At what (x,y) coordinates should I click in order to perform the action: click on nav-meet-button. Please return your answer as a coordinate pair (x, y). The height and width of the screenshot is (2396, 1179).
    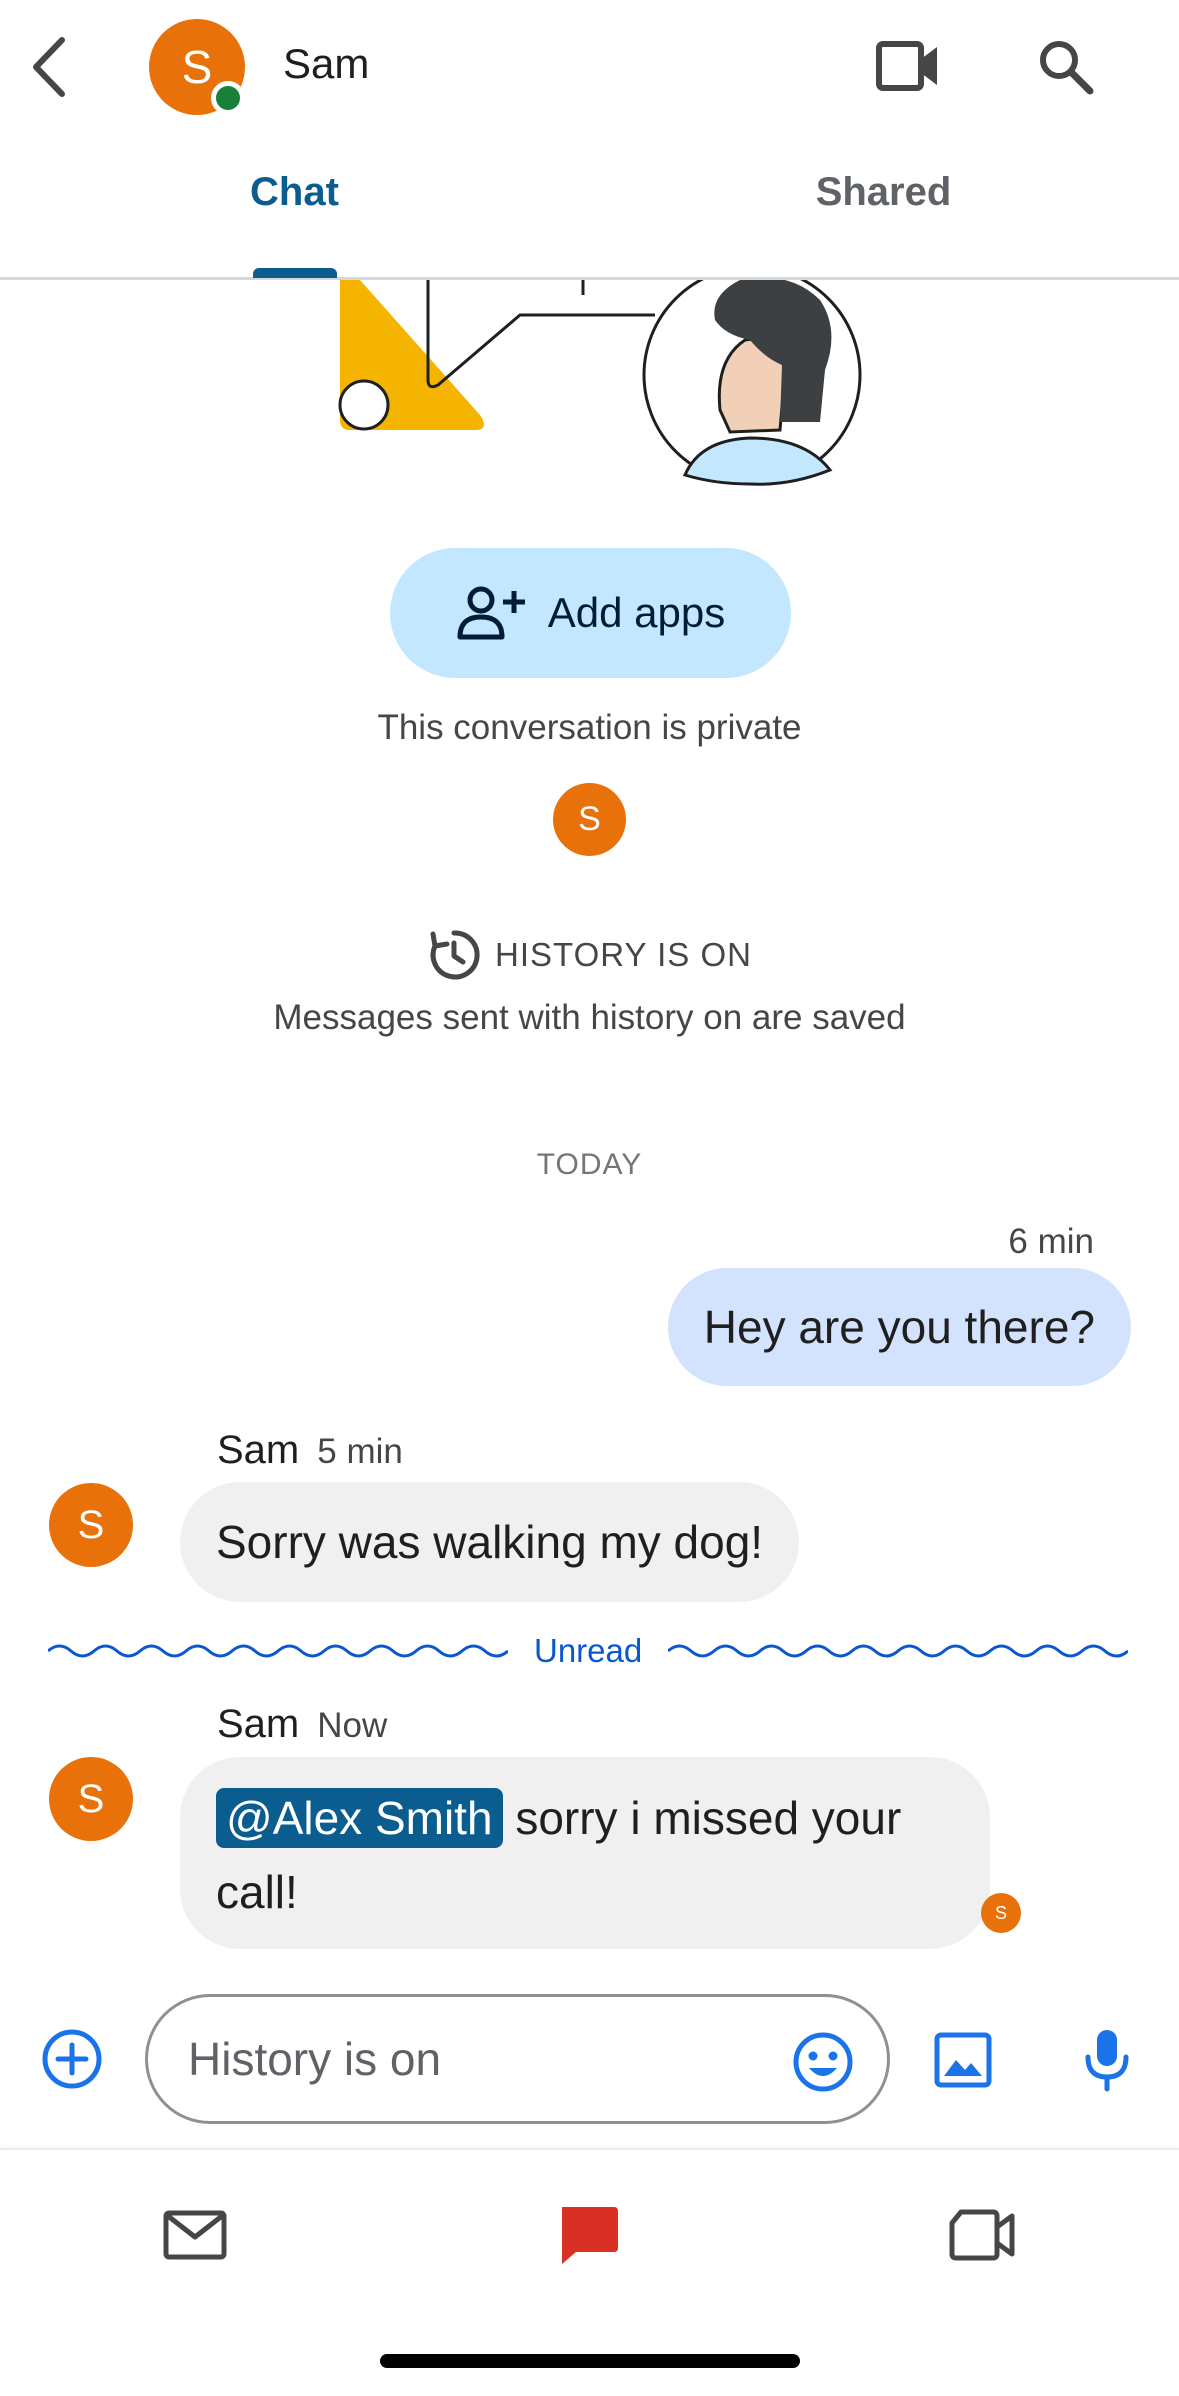
    Looking at the image, I should click on (982, 2235).